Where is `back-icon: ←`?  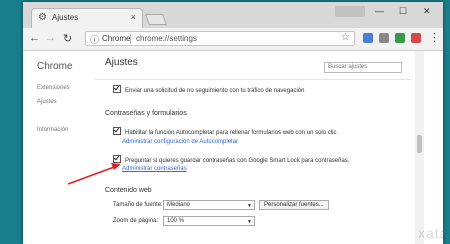
back-icon: ← is located at coordinates (34, 38).